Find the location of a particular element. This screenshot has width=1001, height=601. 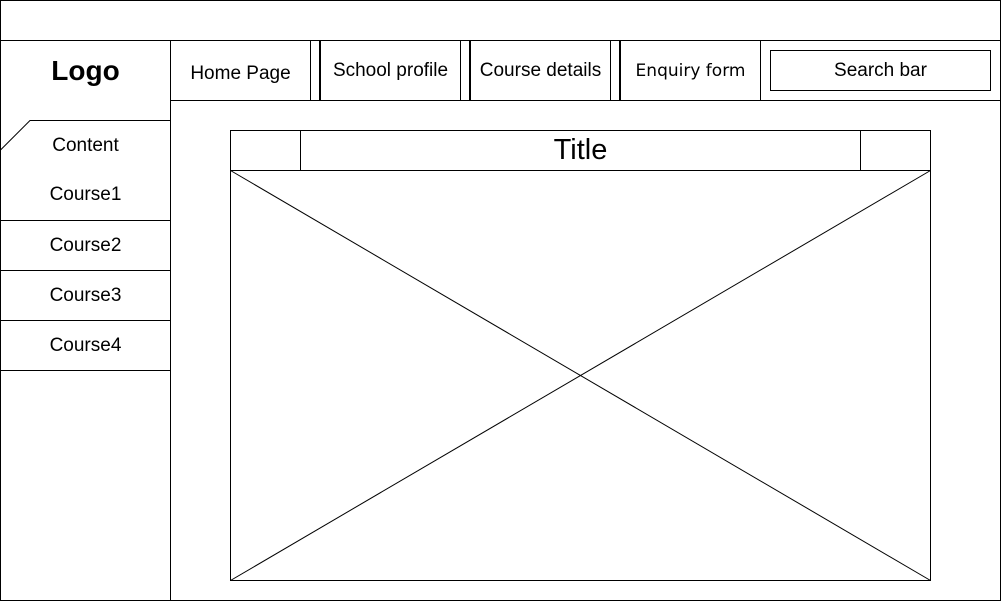

nav-school-profile: School profile is located at coordinates (390, 70).